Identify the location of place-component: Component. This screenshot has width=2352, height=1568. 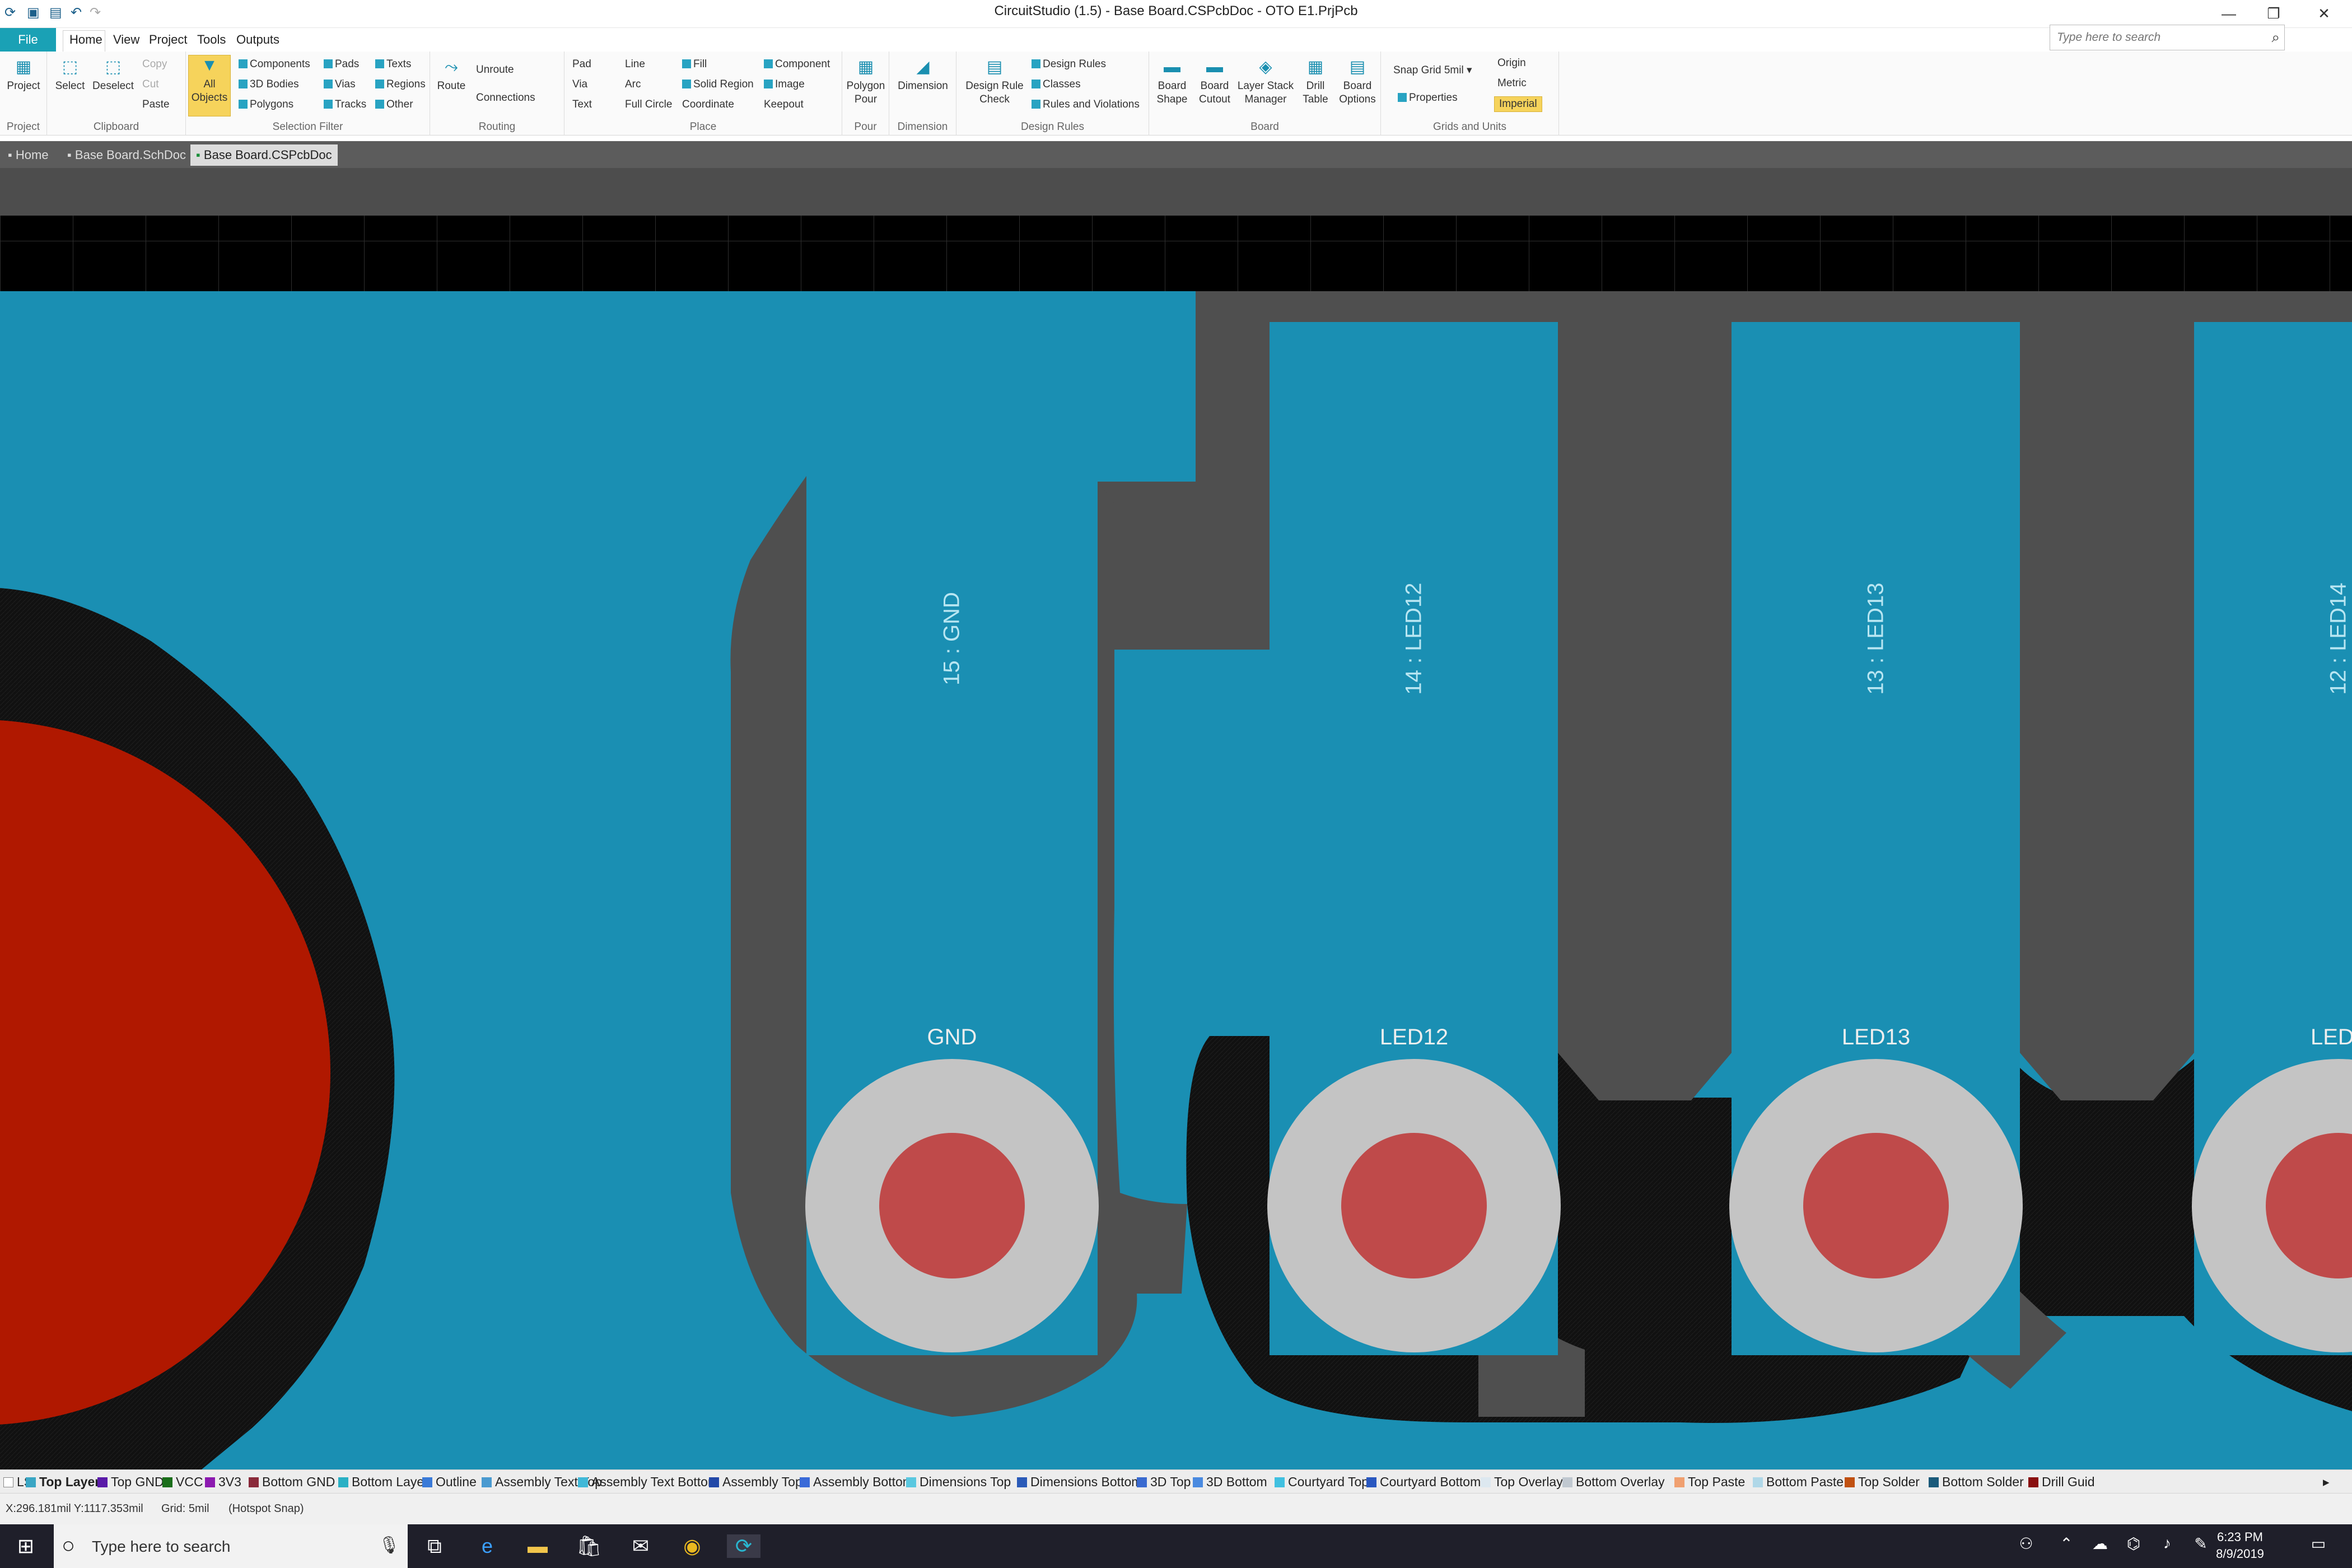
(797, 65).